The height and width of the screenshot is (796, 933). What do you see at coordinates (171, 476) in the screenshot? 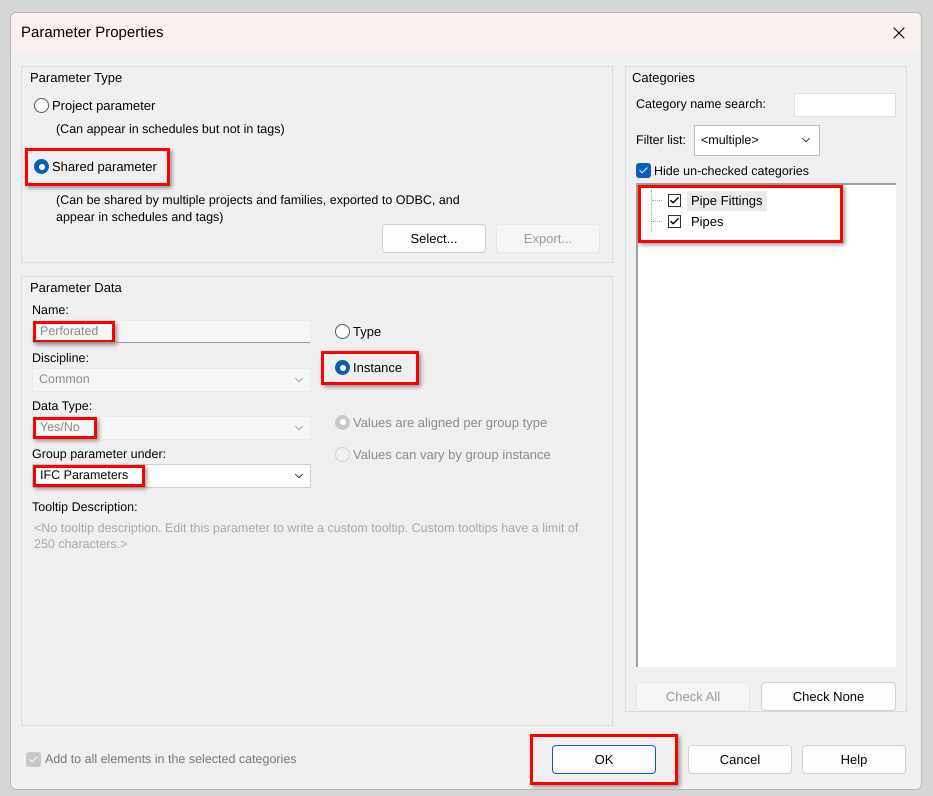
I see `dropdown: IFC Parameters` at bounding box center [171, 476].